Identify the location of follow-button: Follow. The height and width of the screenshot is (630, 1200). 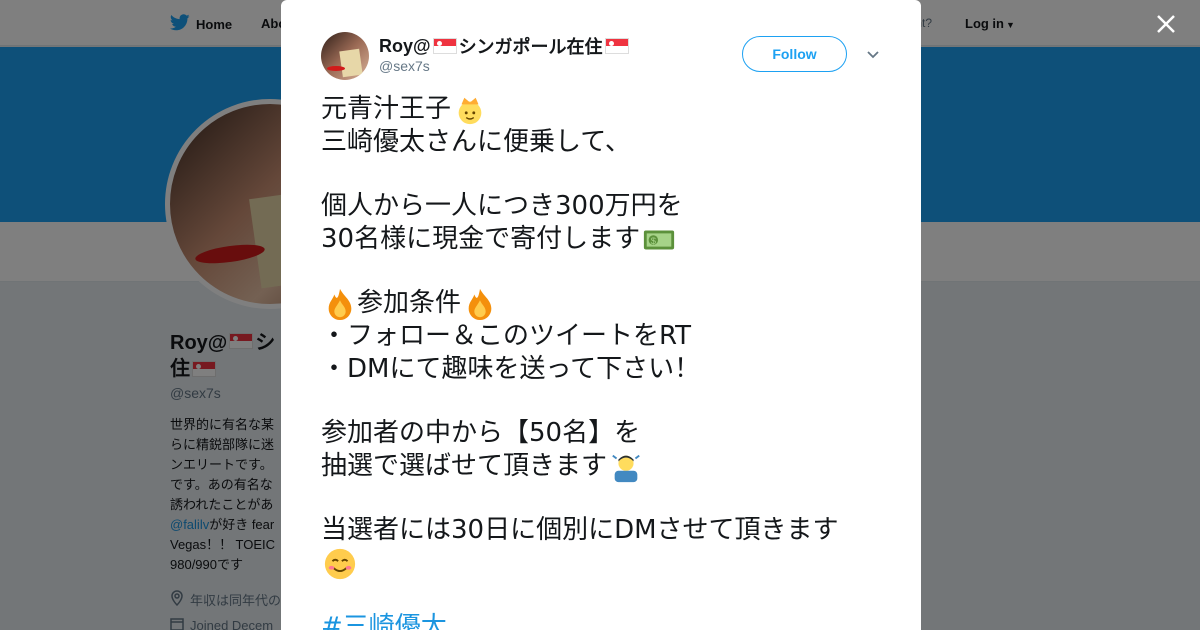
(794, 54).